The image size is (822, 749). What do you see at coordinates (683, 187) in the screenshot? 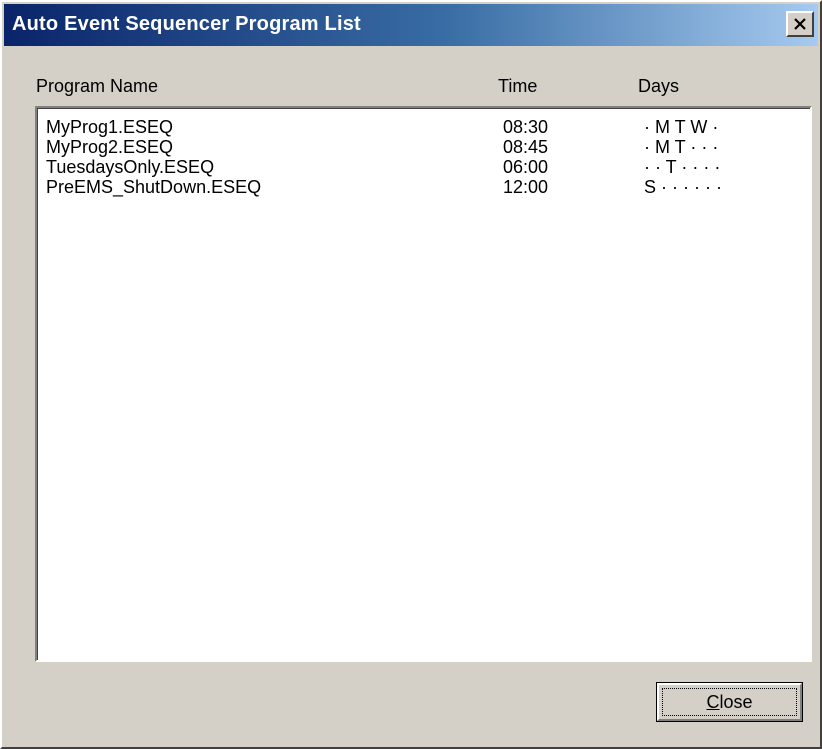
I see `program-days: S · · · · · ·` at bounding box center [683, 187].